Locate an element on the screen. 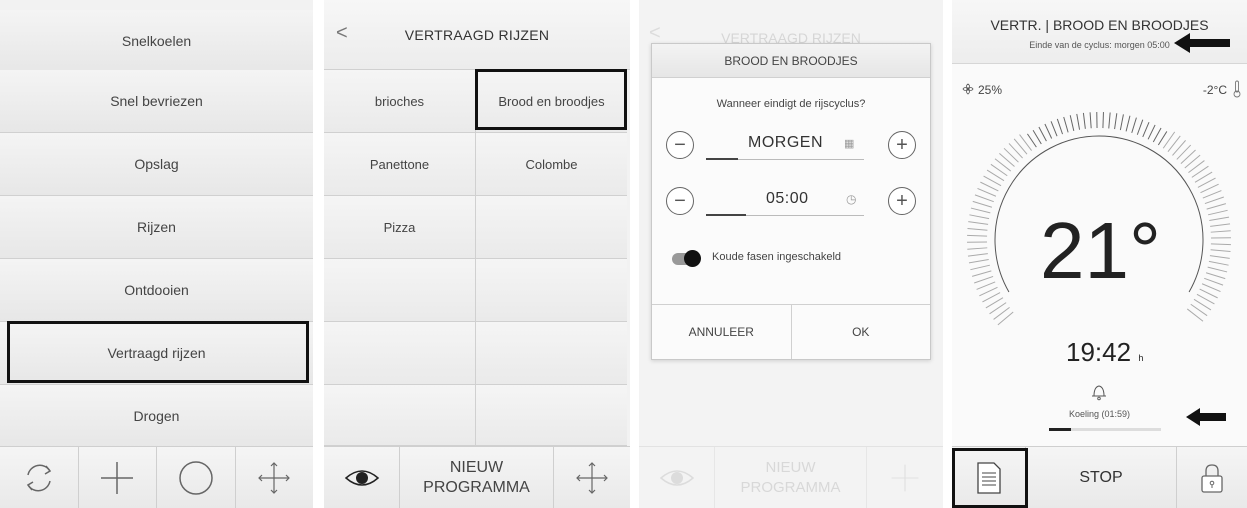  menu-item-label: Rijzen is located at coordinates (156, 227).